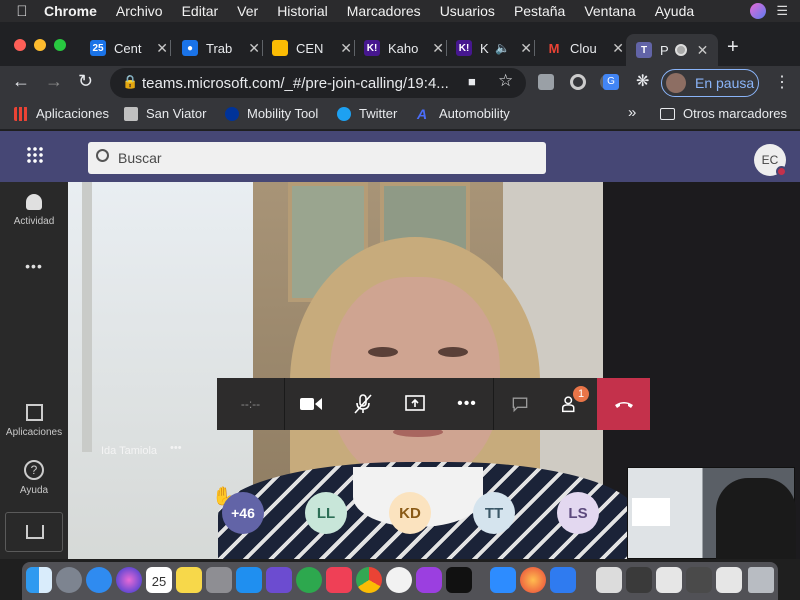  What do you see at coordinates (539, 11) in the screenshot?
I see `menu-pestana: Pestaña` at bounding box center [539, 11].